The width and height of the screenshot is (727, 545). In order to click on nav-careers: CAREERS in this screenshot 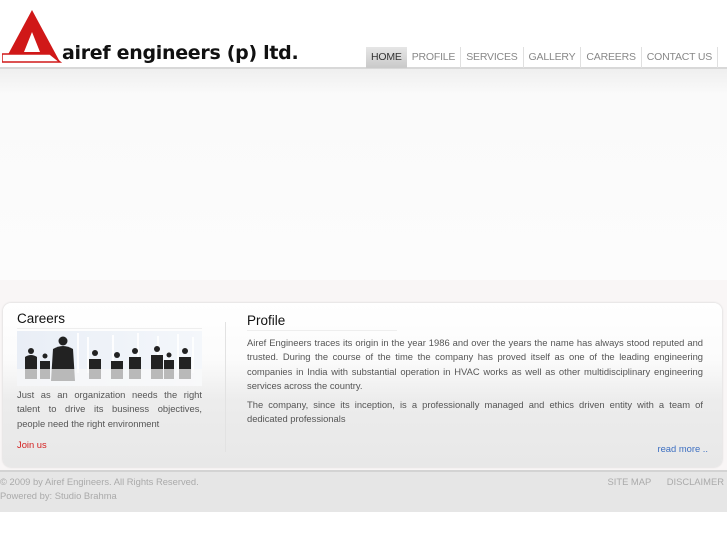, I will do `click(610, 57)`.